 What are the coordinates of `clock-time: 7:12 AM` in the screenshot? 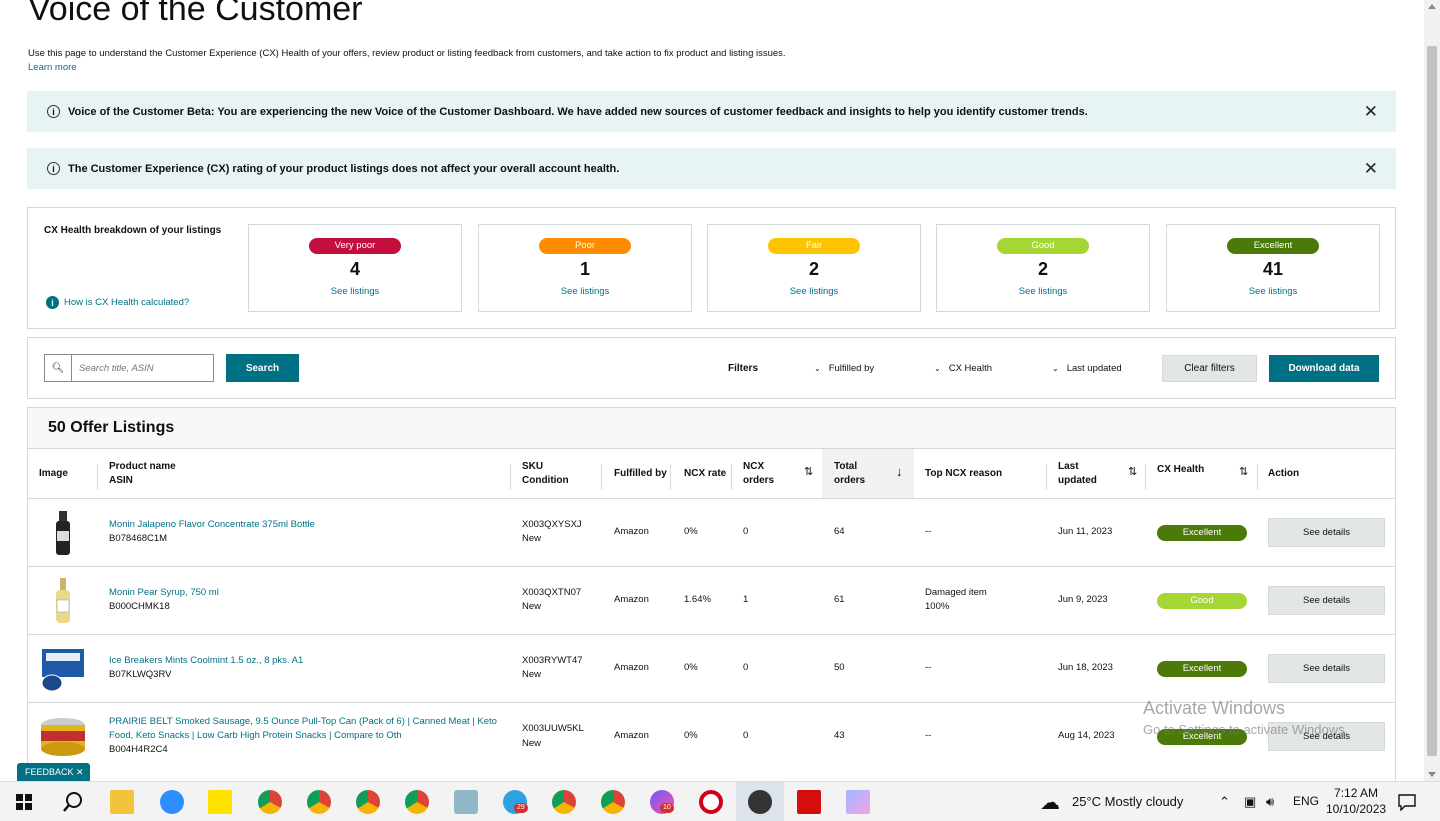 It's located at (1356, 793).